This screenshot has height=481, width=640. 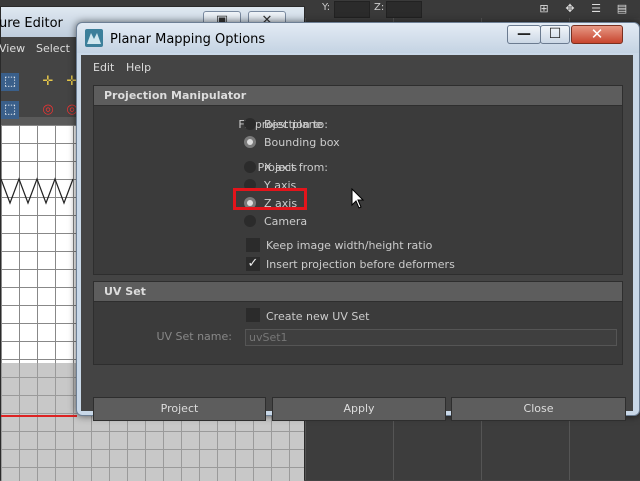 I want to click on close-button: Close, so click(x=538, y=409).